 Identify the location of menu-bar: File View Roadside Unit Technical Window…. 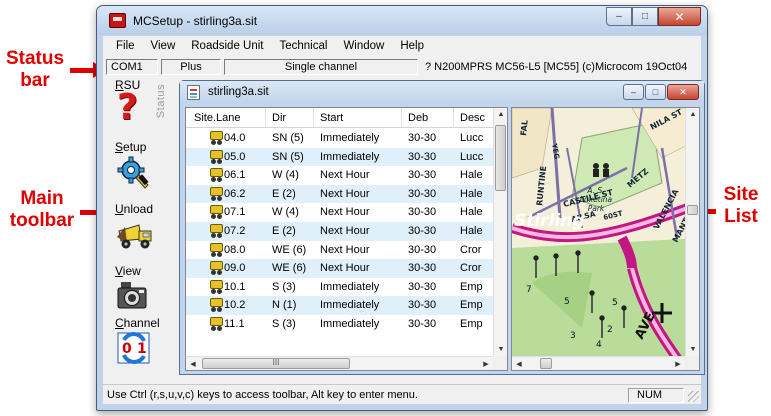
(402, 45).